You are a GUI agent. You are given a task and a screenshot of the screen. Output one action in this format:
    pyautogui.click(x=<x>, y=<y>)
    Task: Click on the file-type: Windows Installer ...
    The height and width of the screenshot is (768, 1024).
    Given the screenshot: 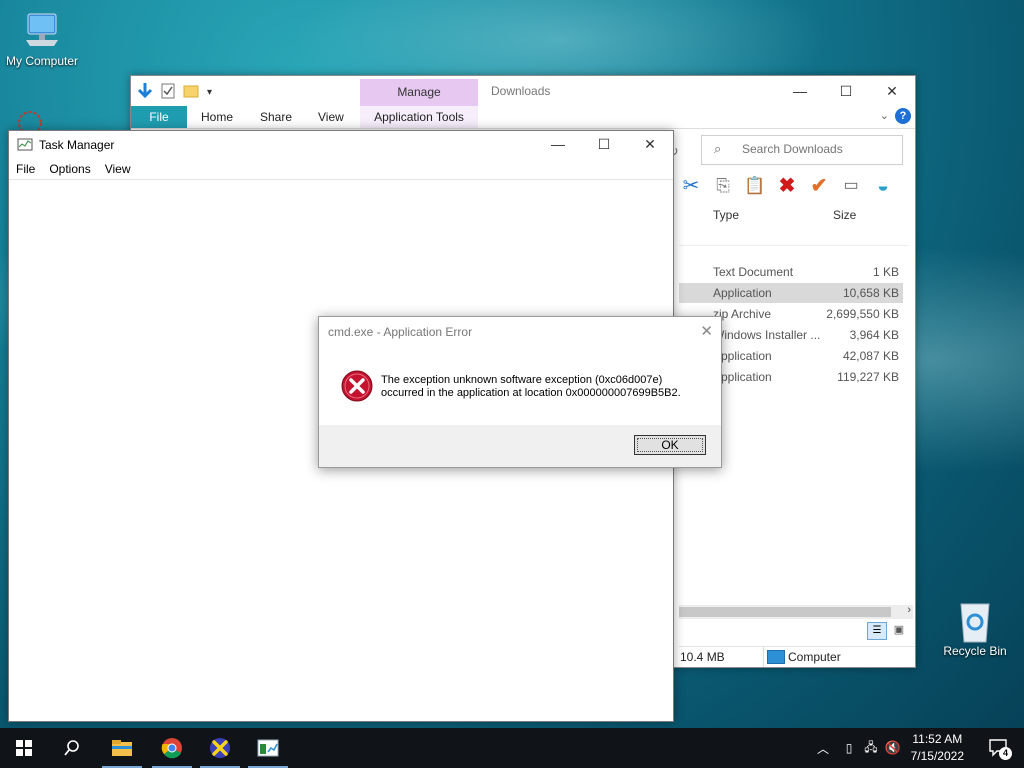 What is the action you would take?
    pyautogui.click(x=767, y=335)
    